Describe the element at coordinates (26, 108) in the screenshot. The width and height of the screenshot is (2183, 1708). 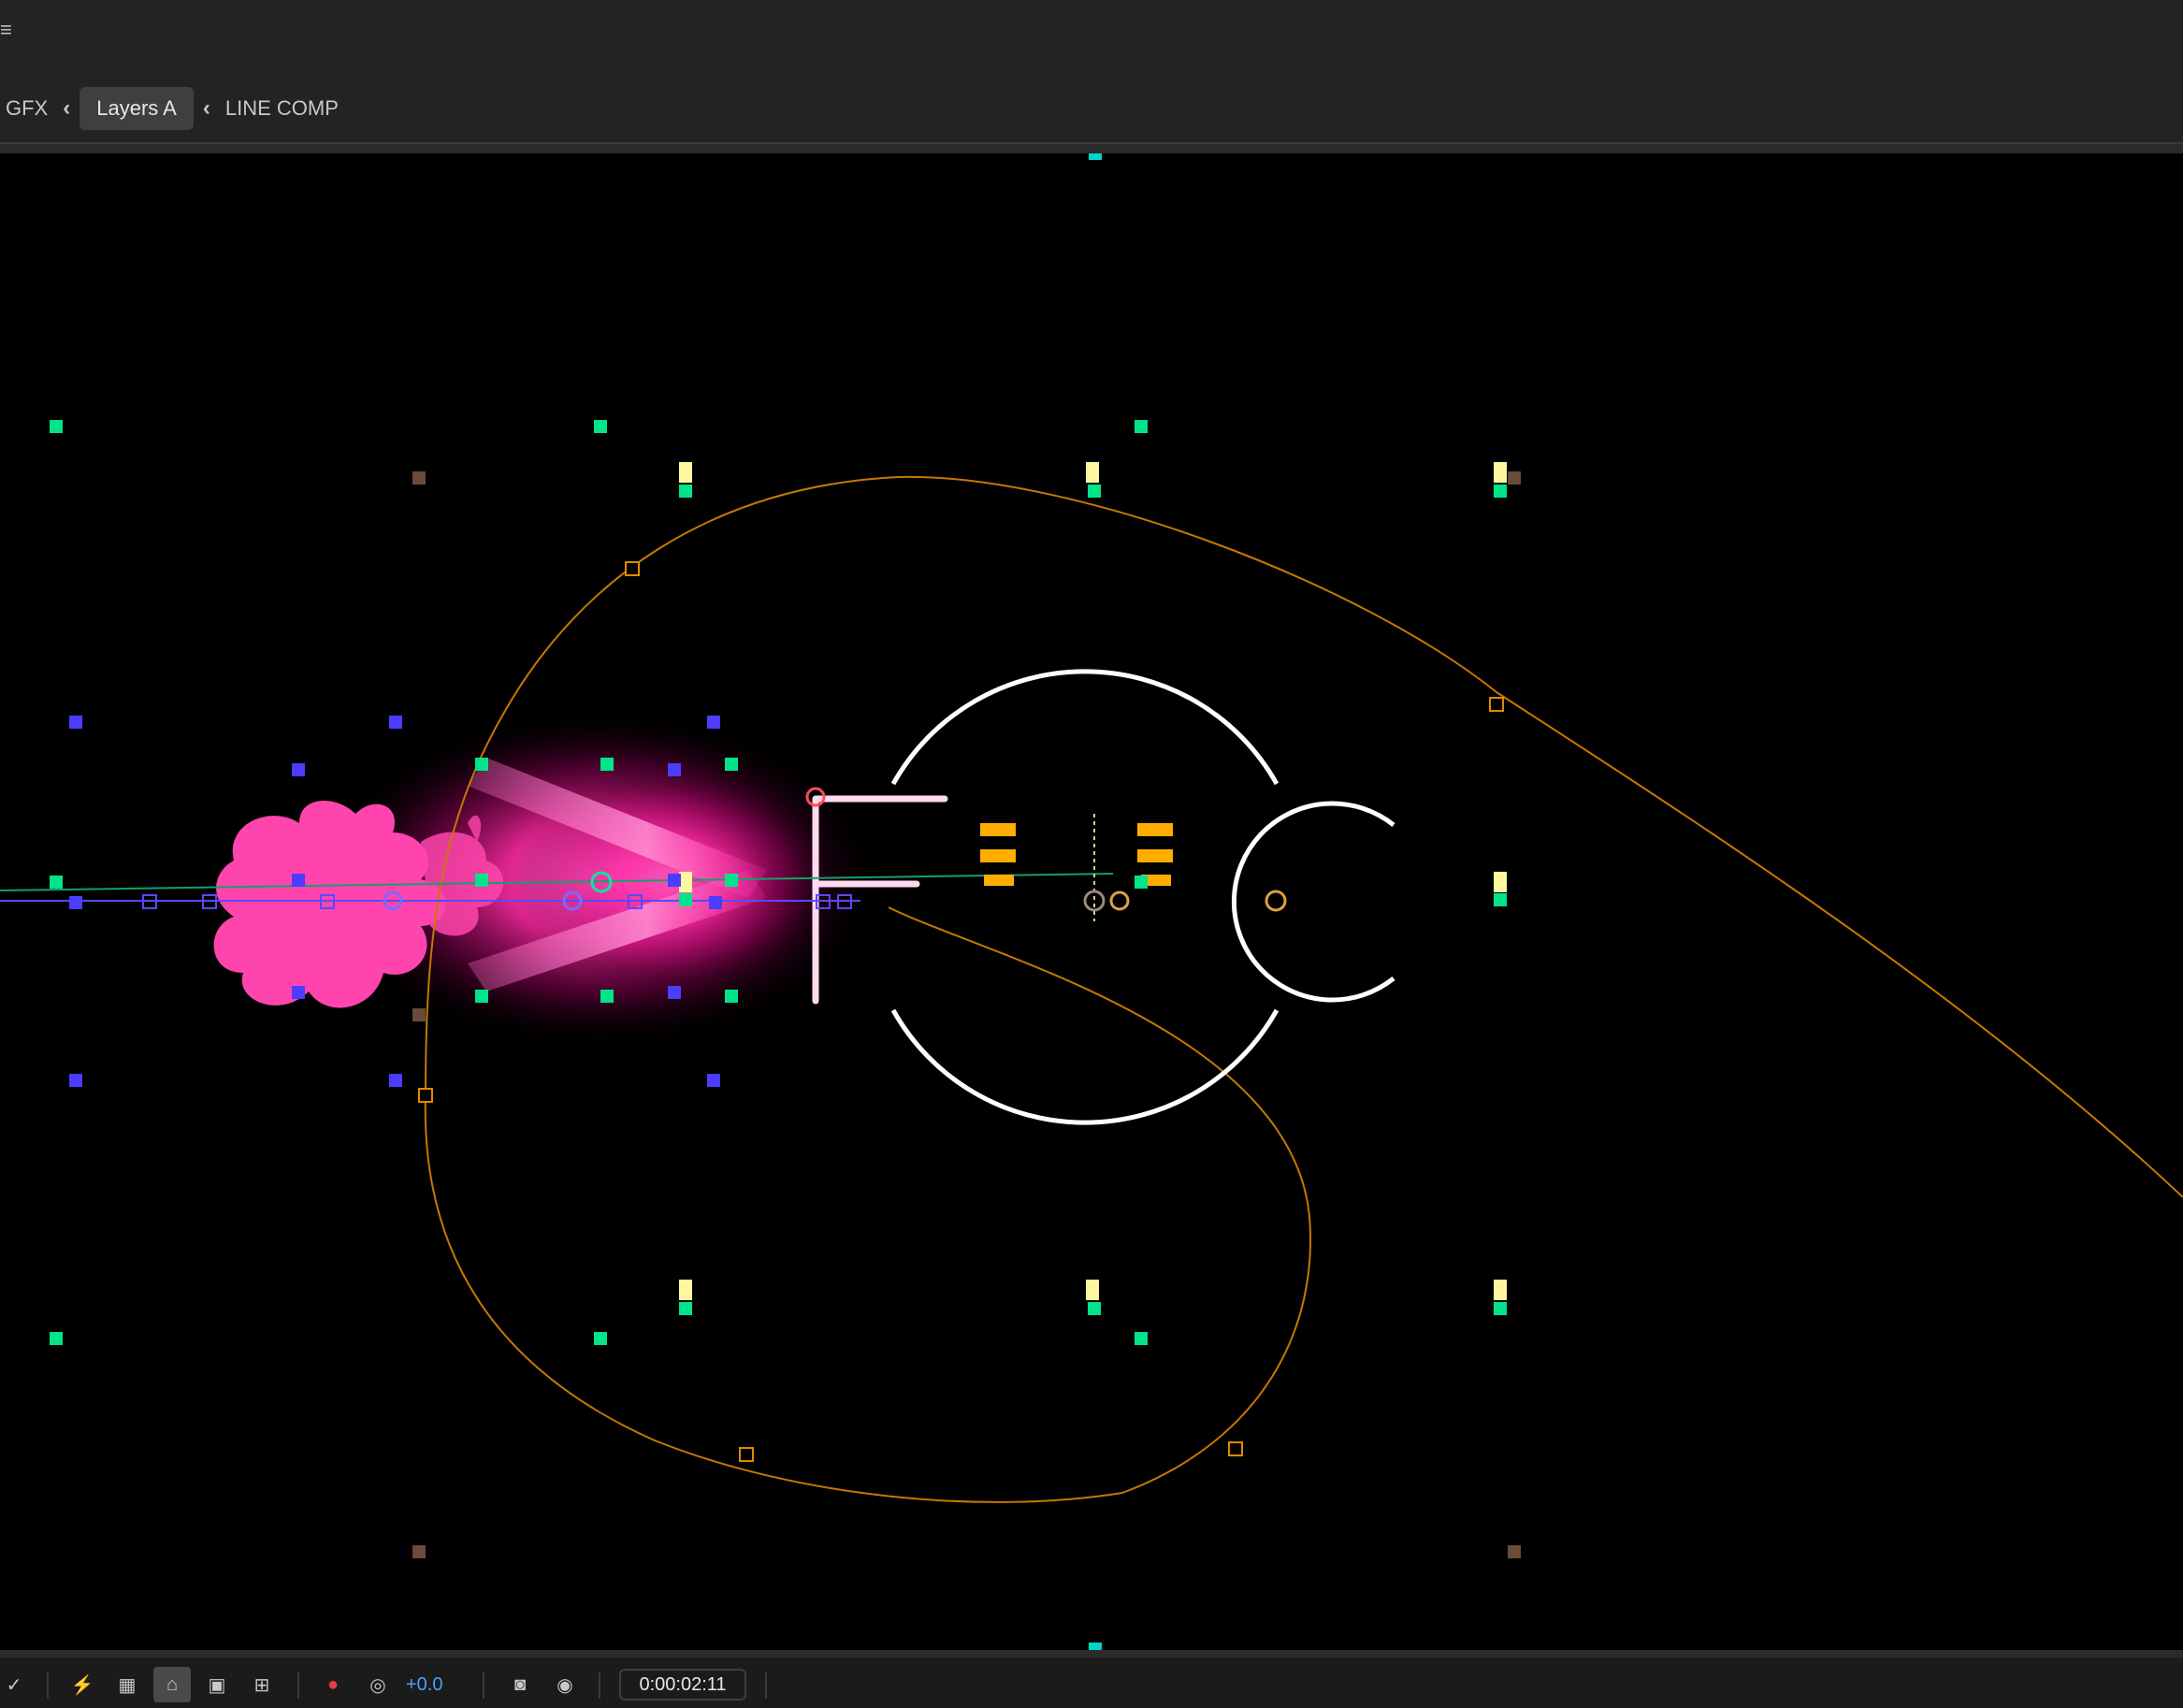
I see `breadcrumb-item-gfx: GFX` at that location.